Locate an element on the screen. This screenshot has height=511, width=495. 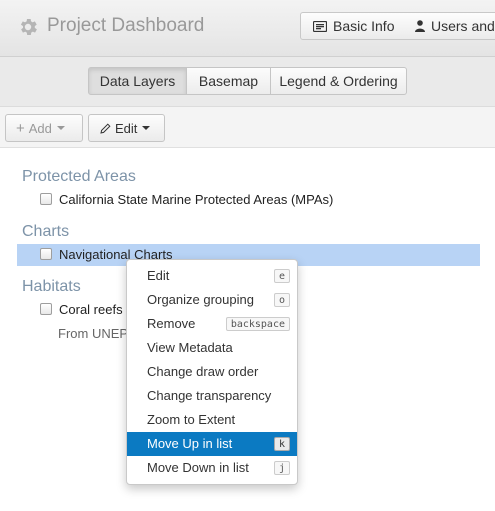
menu-item-label: Move Down in list is located at coordinates (198, 467).